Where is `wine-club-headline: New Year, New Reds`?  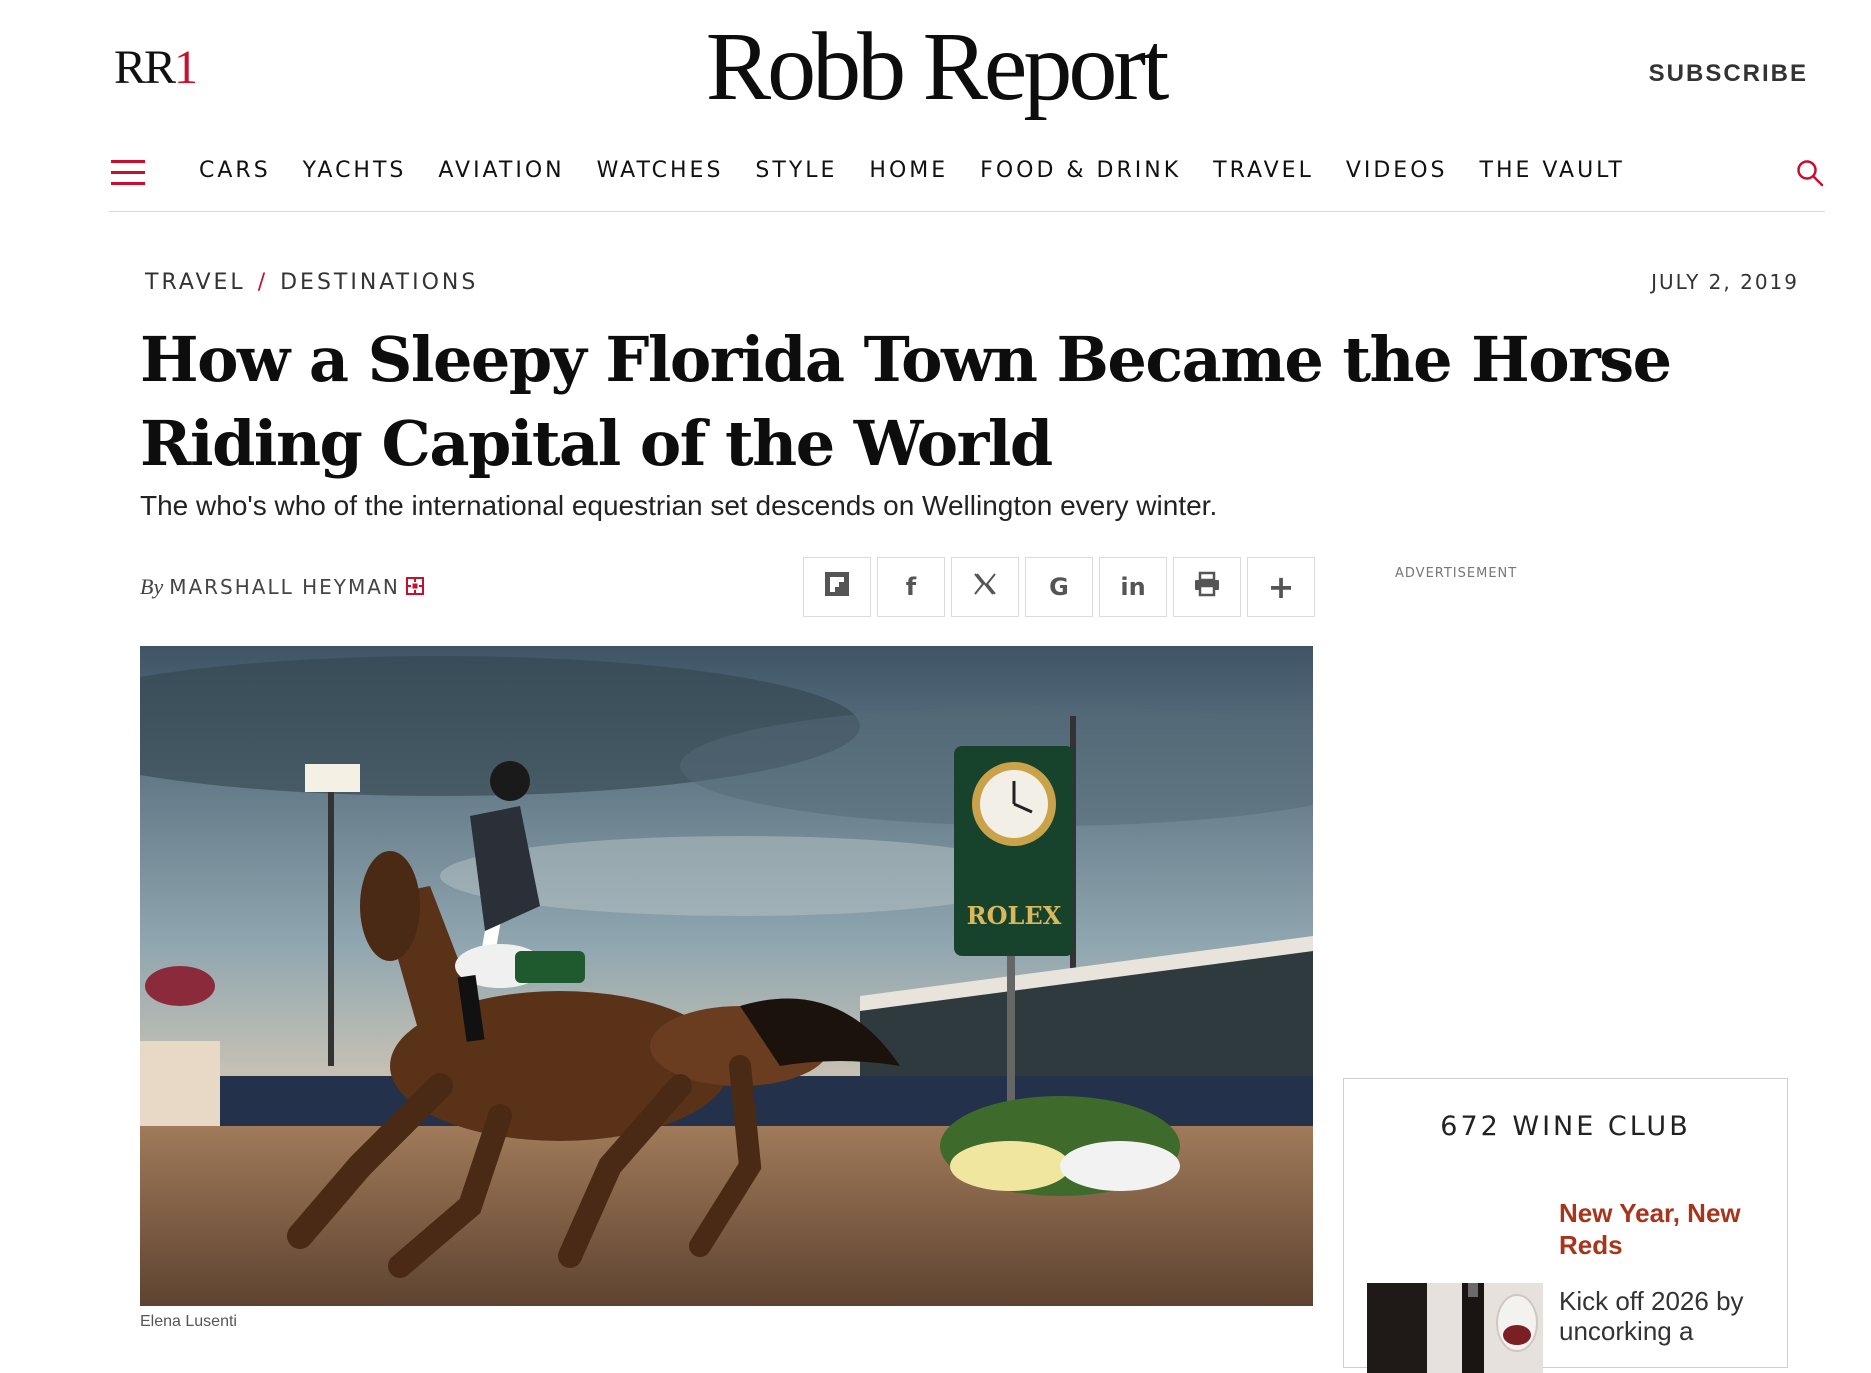 wine-club-headline: New Year, New Reds is located at coordinates (1664, 1229).